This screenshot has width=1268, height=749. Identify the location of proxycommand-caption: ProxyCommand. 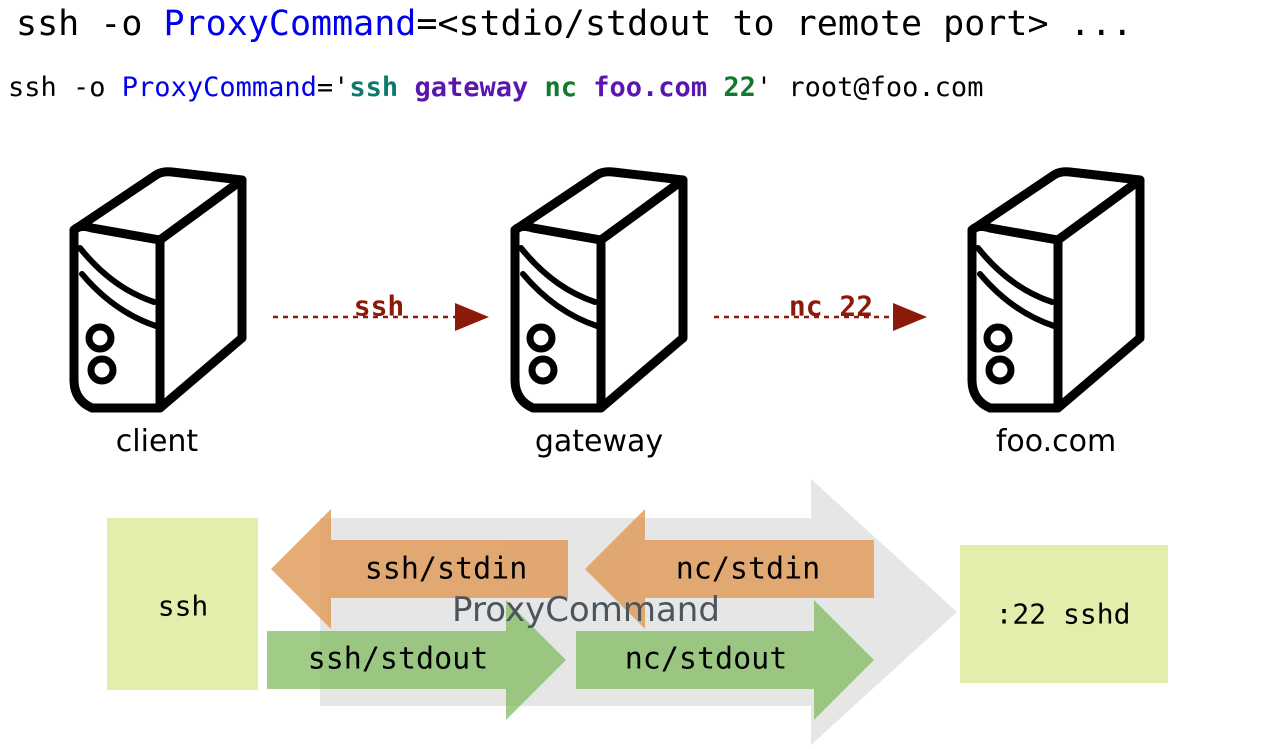
(586, 610).